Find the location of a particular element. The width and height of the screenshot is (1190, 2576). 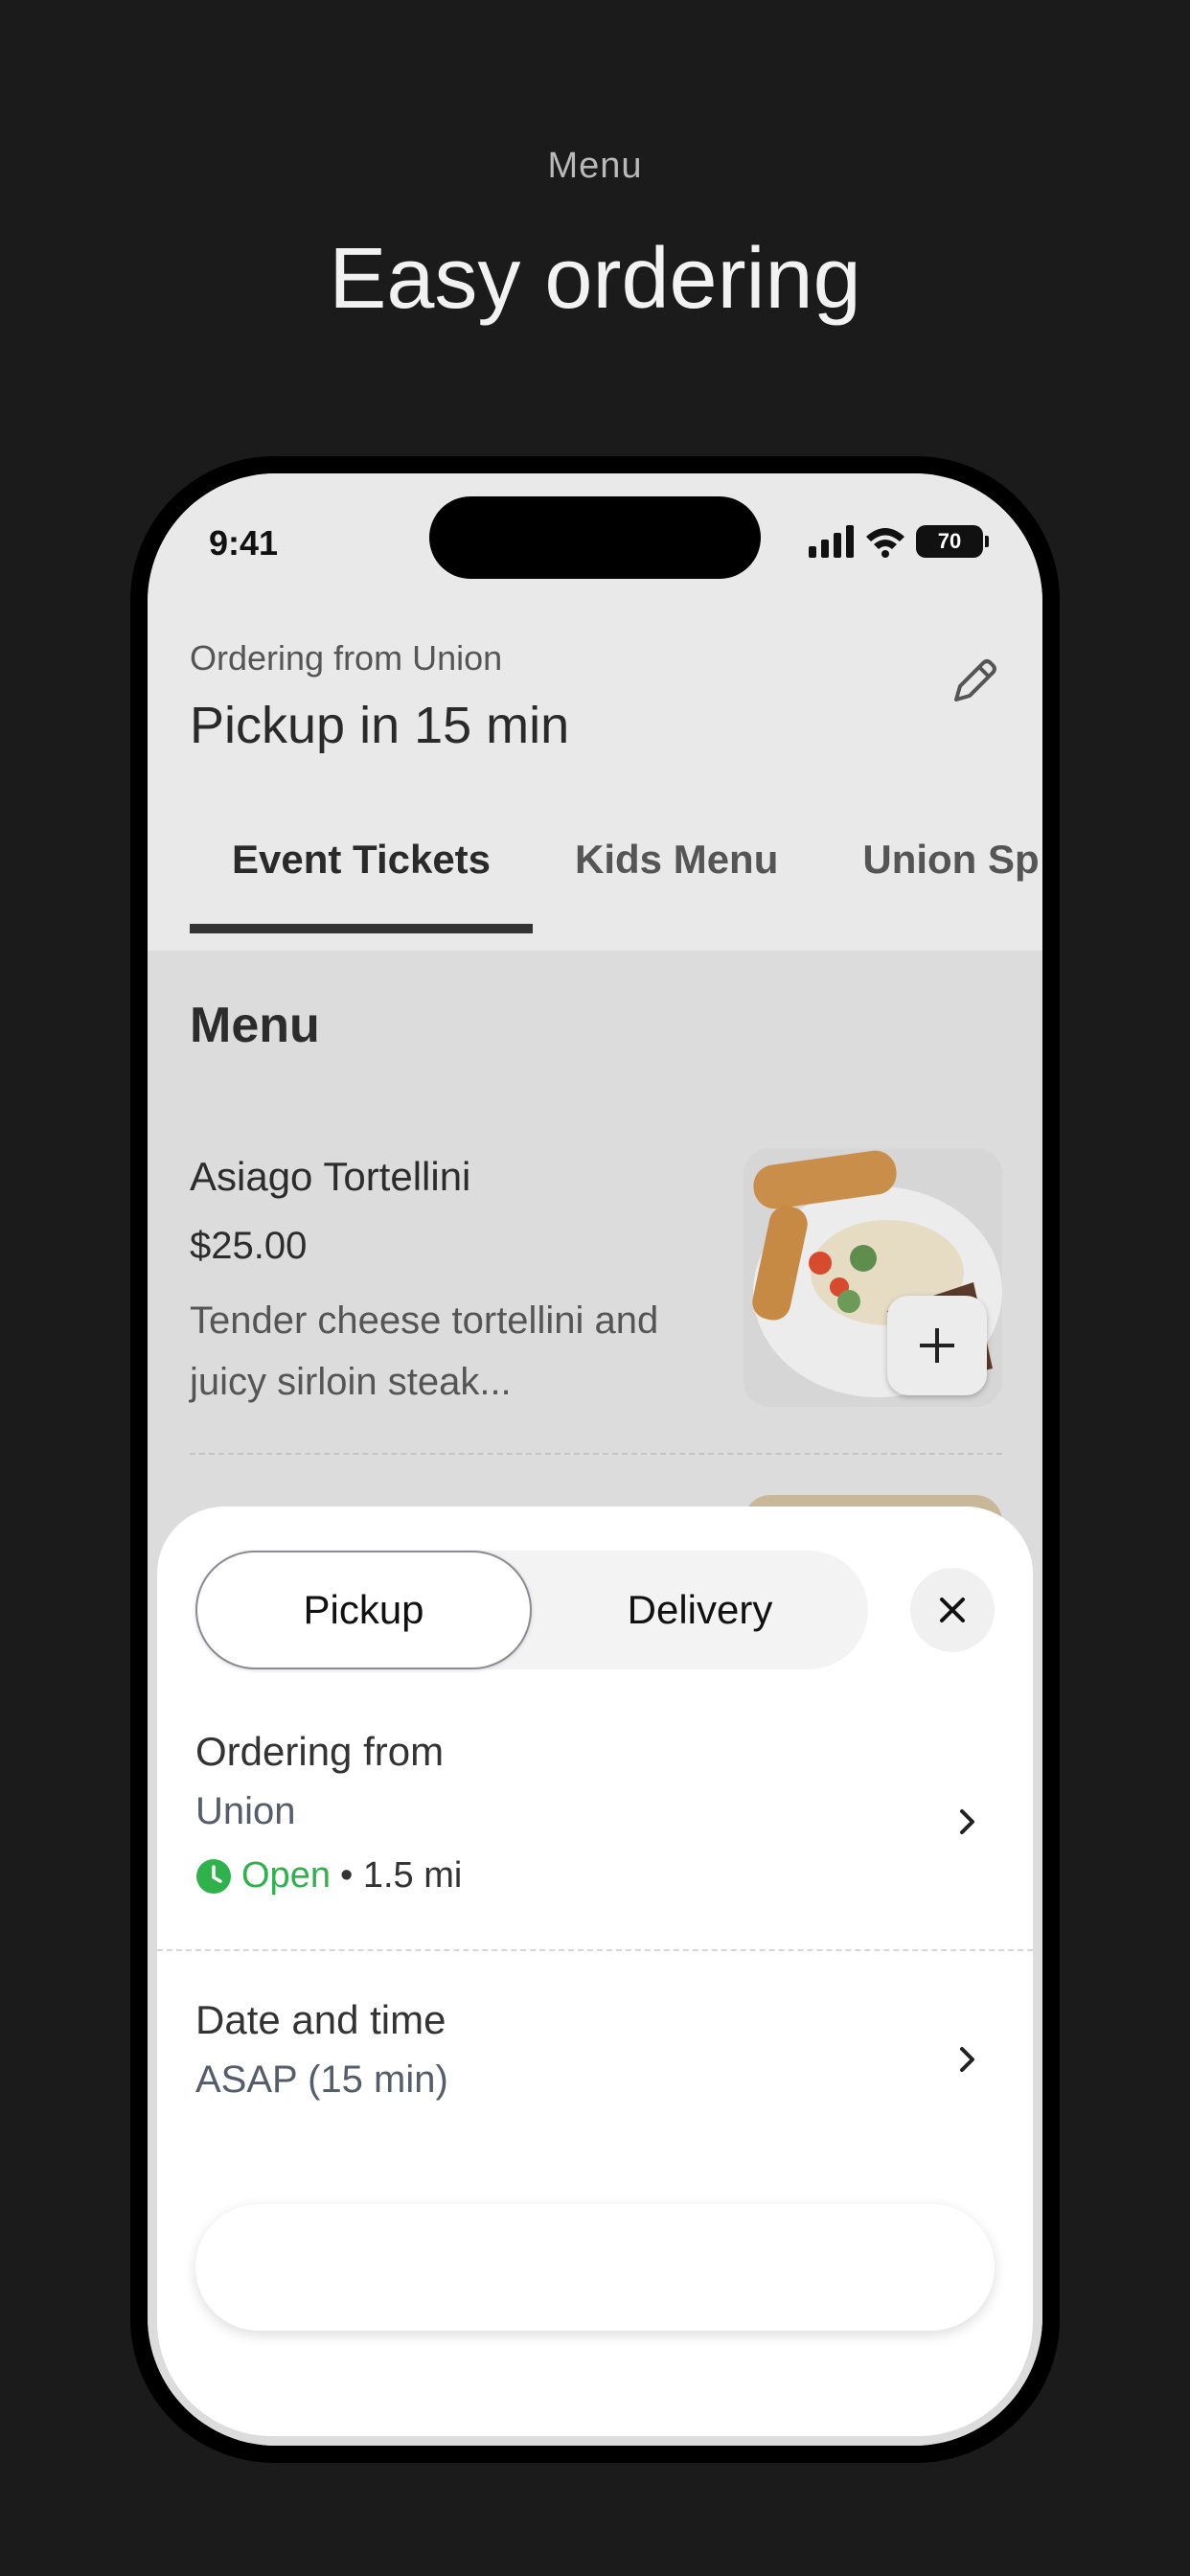

promo-eyebrow: Menu is located at coordinates (595, 166).